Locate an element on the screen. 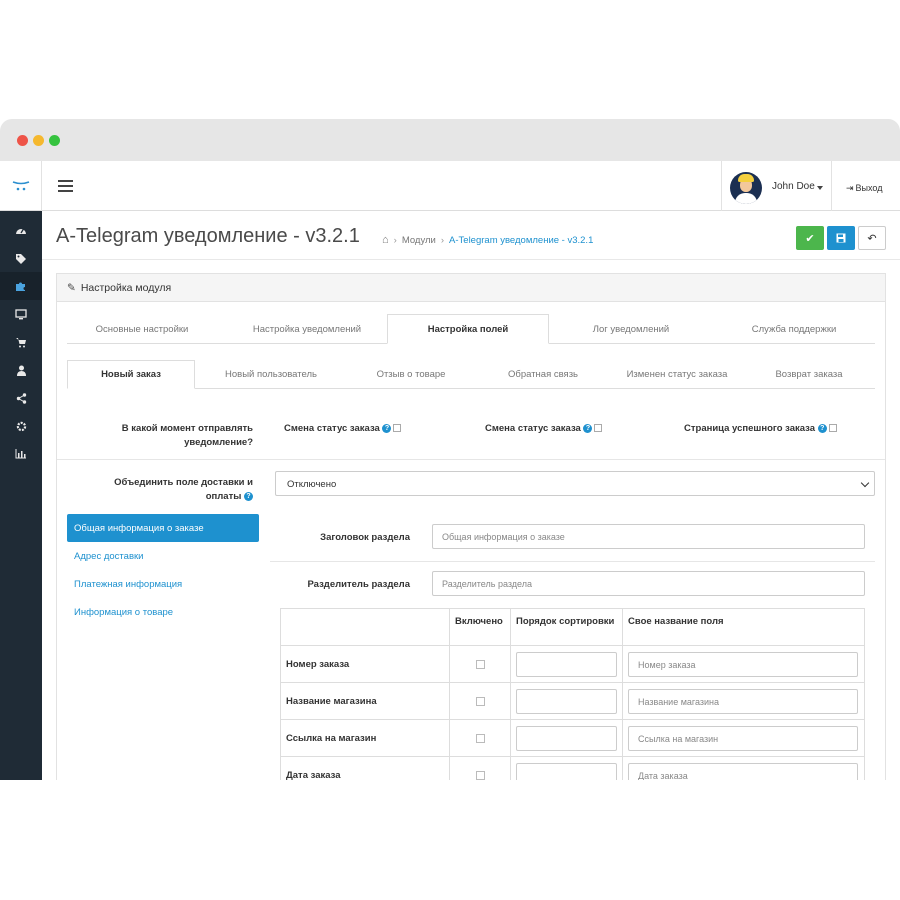  section-tab-product: Информация о товаре is located at coordinates (163, 612).